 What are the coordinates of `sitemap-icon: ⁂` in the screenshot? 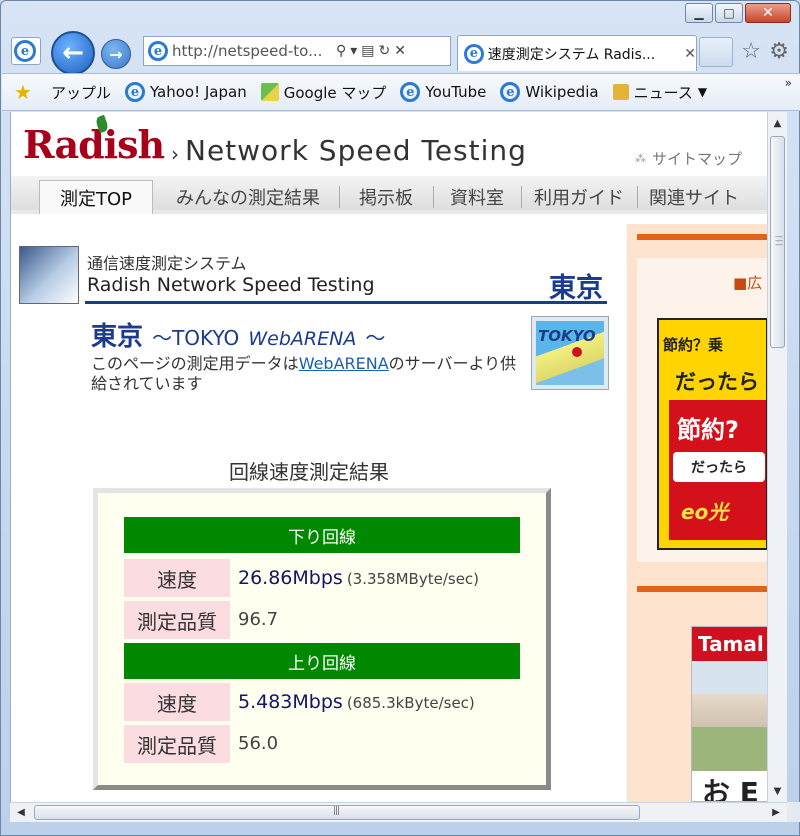 It's located at (640, 158).